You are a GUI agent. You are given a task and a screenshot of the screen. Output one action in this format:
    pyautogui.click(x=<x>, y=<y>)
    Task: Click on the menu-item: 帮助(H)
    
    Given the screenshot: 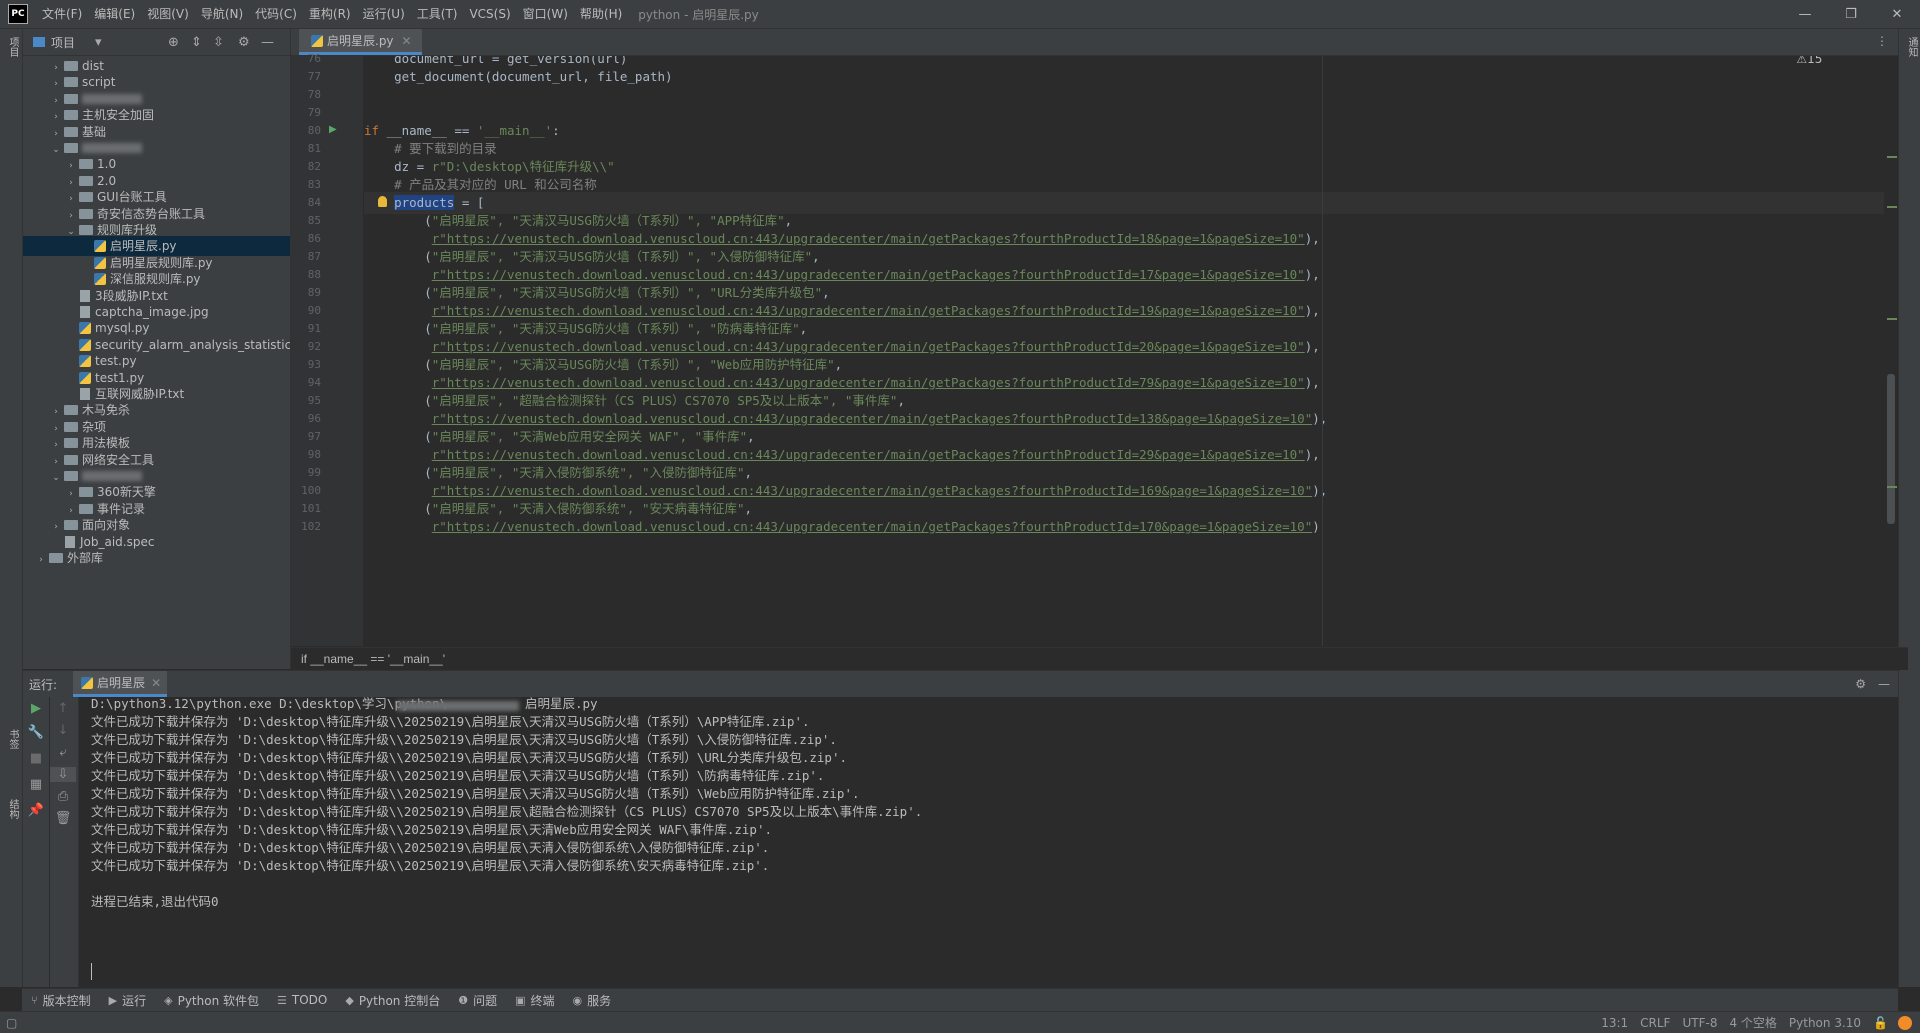 What is the action you would take?
    pyautogui.click(x=601, y=14)
    